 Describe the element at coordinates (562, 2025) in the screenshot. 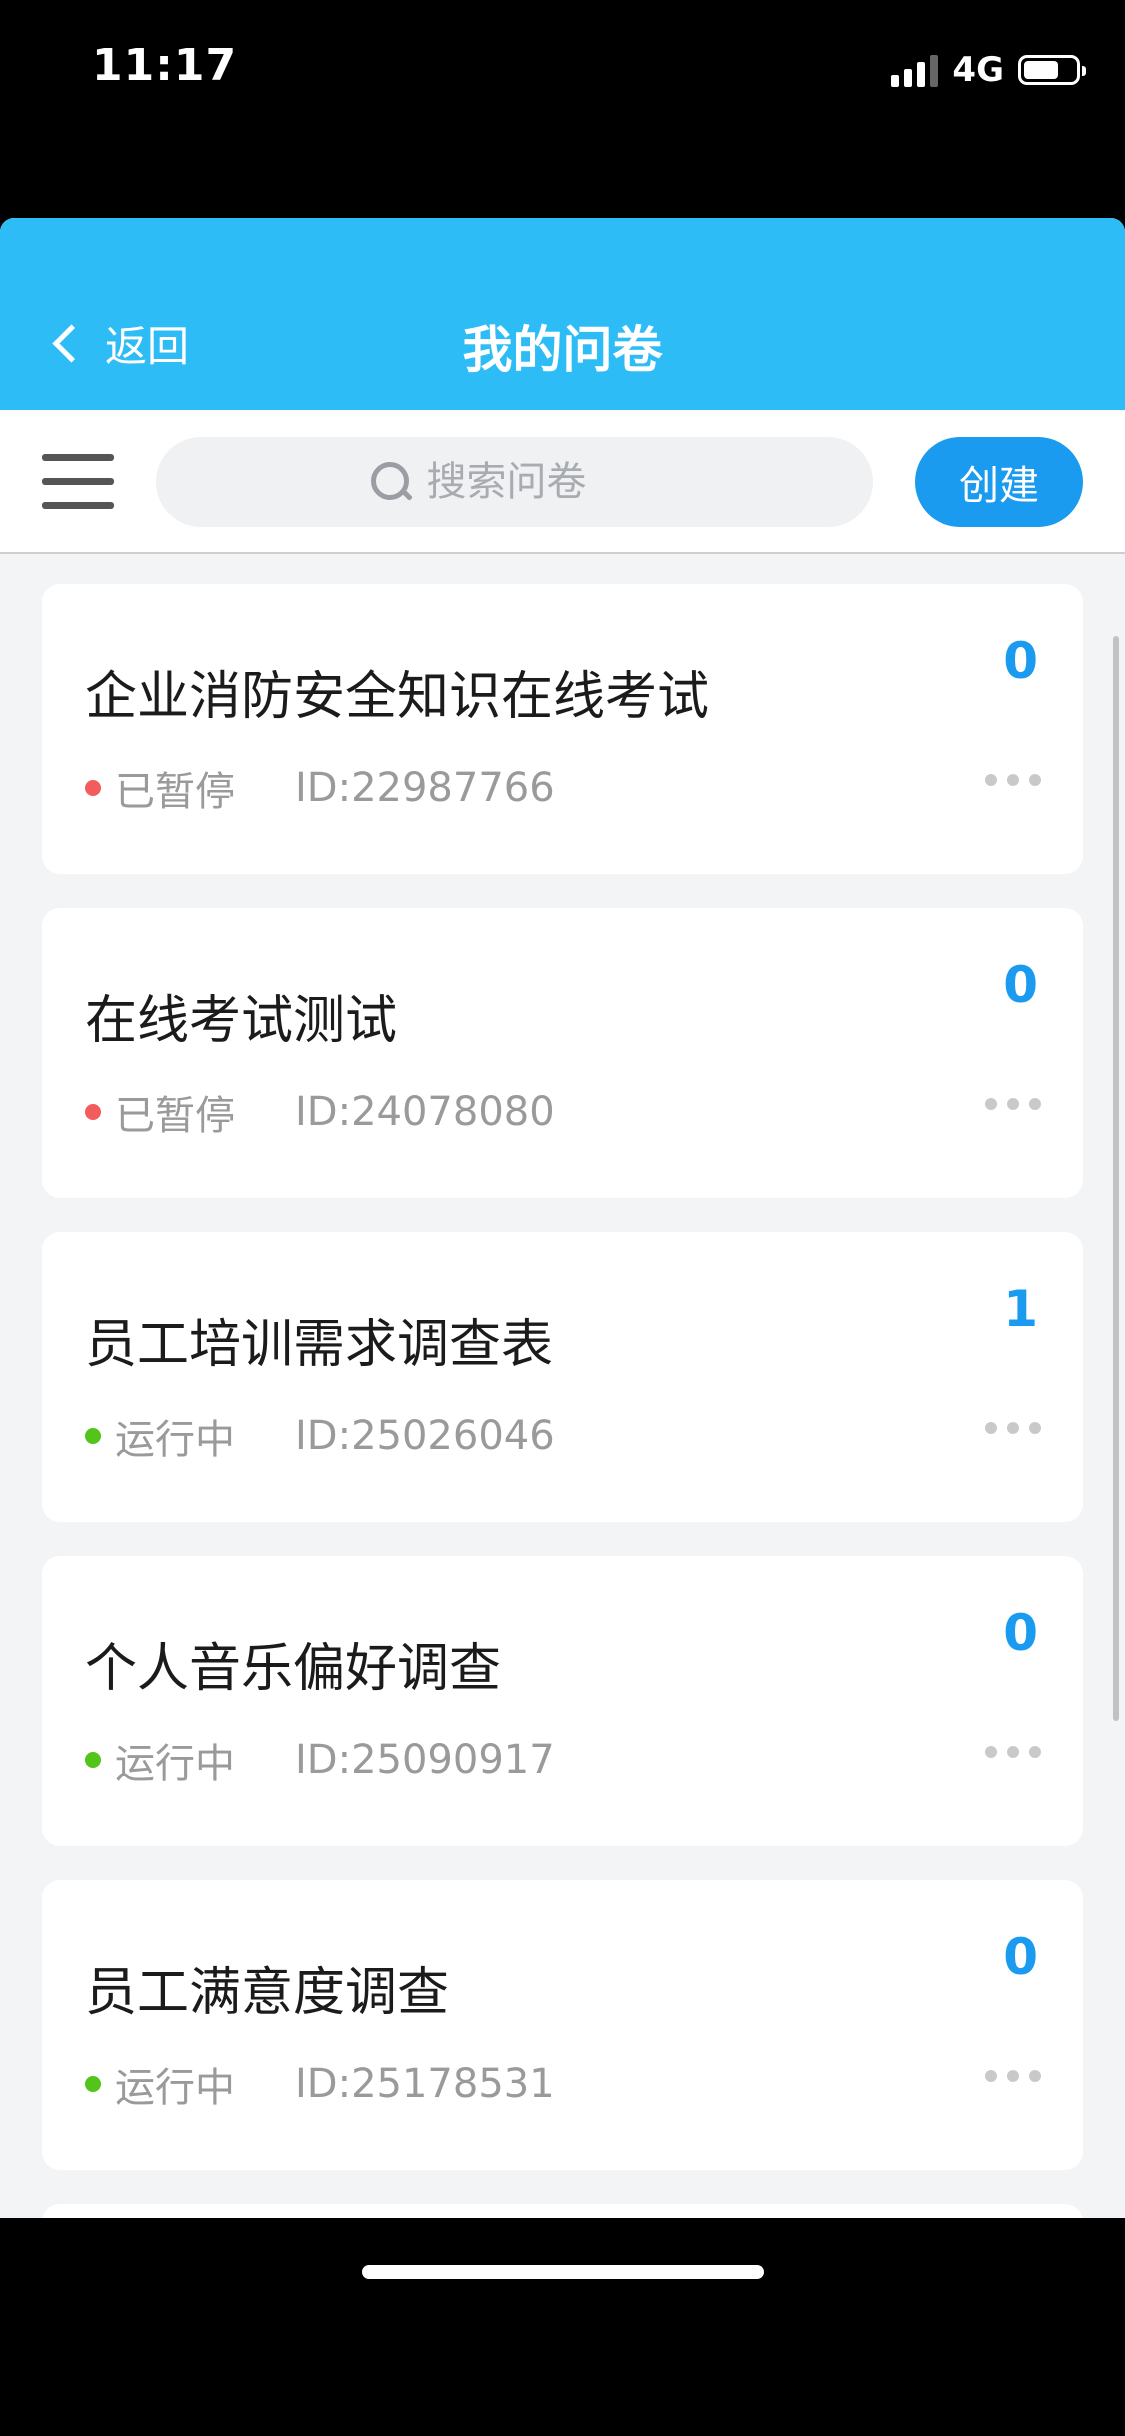

I see `survey-card: 员工满意度调查 0 运行中 ID:25178531` at that location.